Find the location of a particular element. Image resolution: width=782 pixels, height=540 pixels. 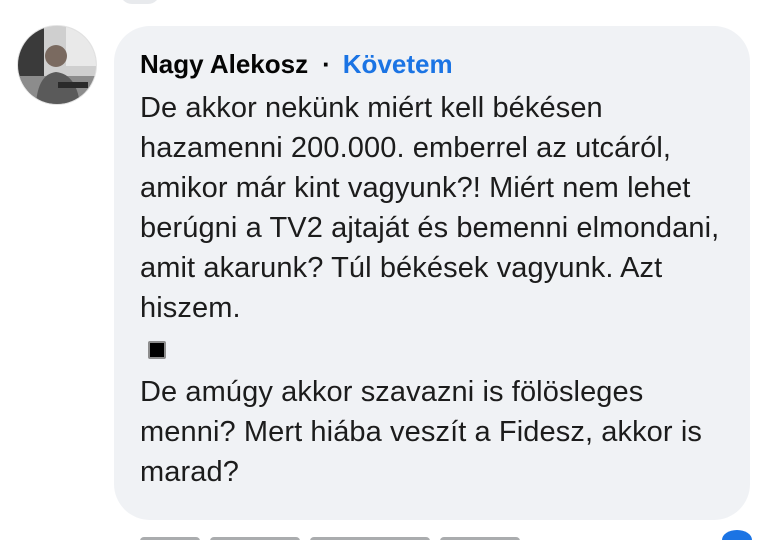

follow-link: Követem is located at coordinates (398, 64).